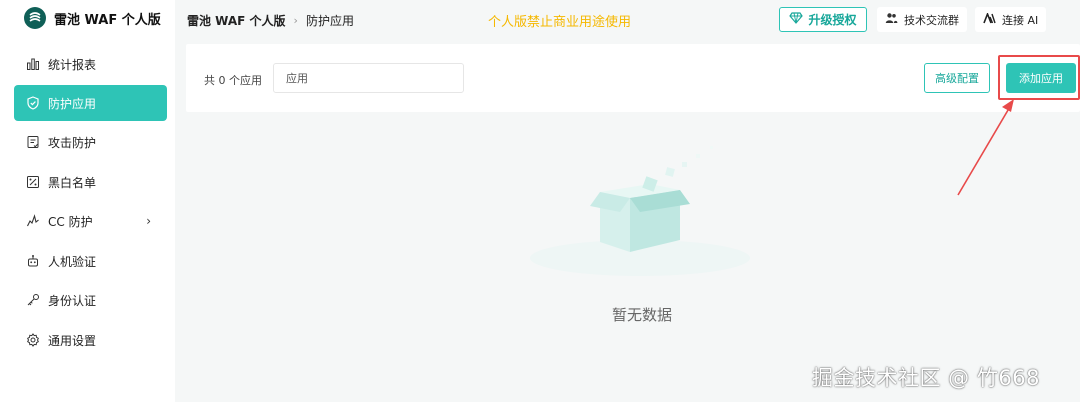 This screenshot has height=402, width=1080. Describe the element at coordinates (35, 18) in the screenshot. I see `logo-icon` at that location.